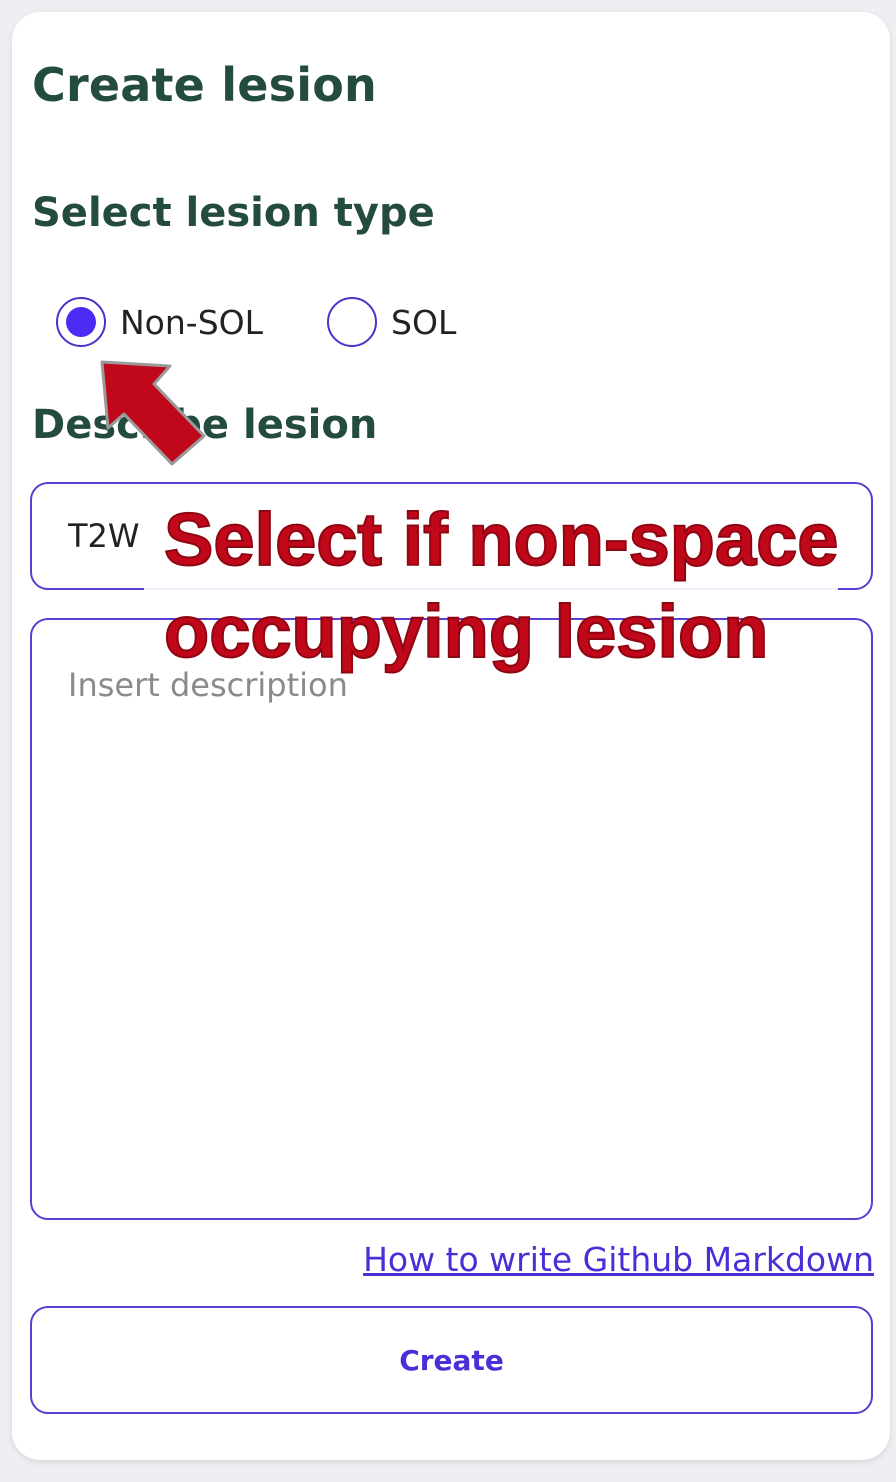 This screenshot has height=1482, width=896. Describe the element at coordinates (501, 539) in the screenshot. I see `callout-line-1: Select if non-space` at that location.